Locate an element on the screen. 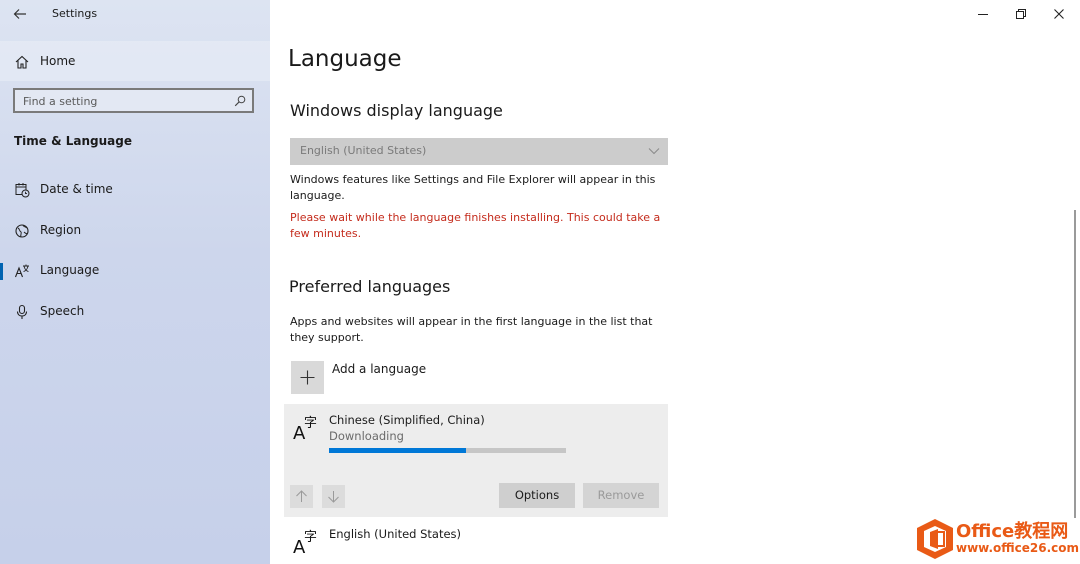  home-icon is located at coordinates (22, 62).